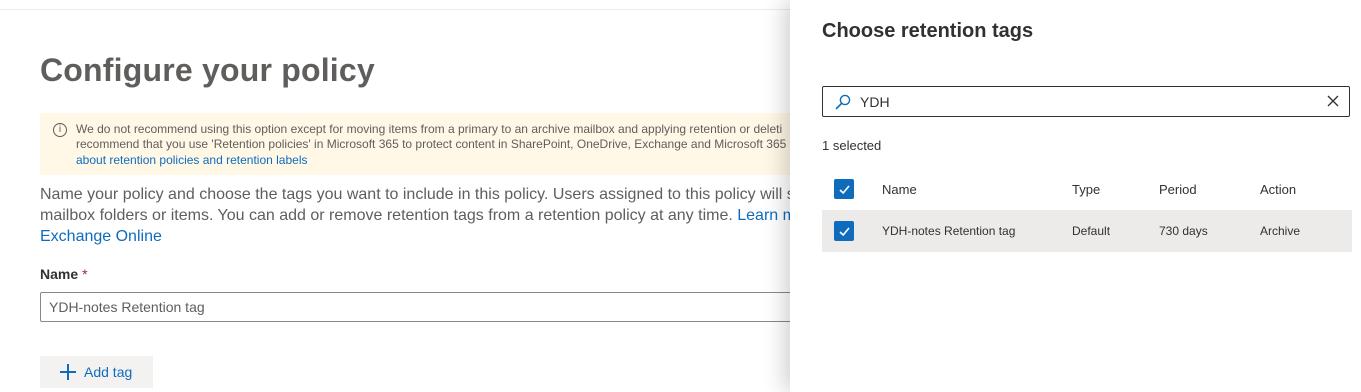 This screenshot has height=392, width=1361. I want to click on row-name: YDH-notes Retention tag, so click(949, 231).